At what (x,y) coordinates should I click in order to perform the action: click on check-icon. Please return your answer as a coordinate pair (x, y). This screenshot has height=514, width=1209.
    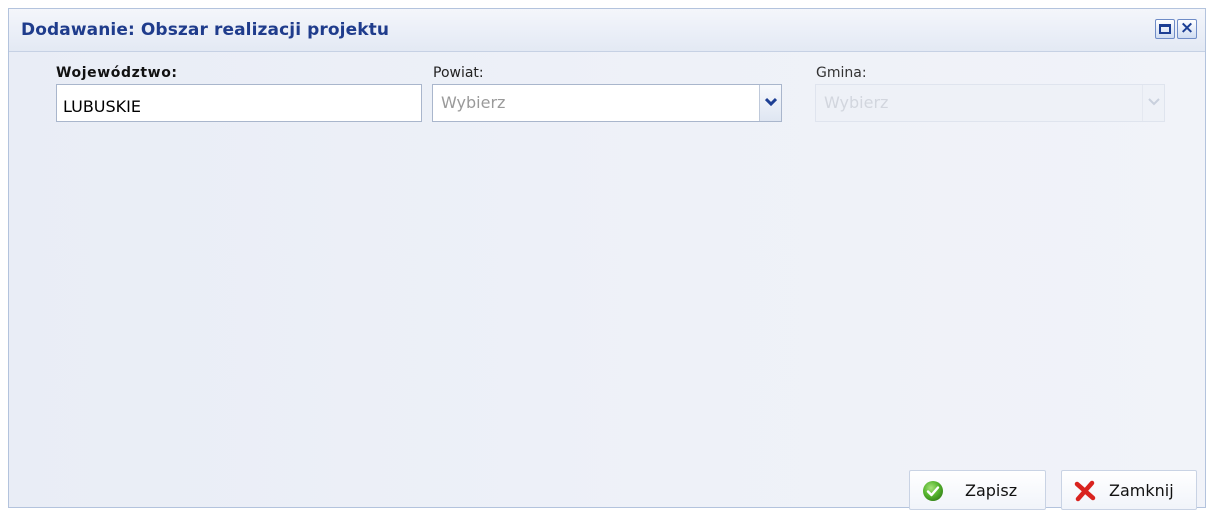
    Looking at the image, I should click on (933, 491).